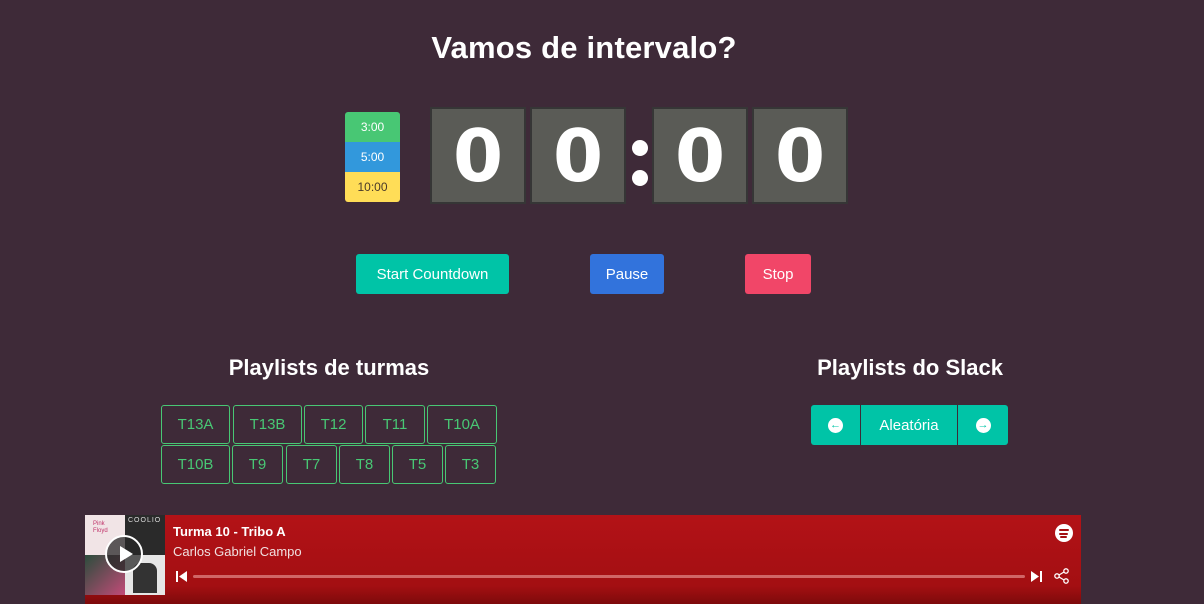 This screenshot has height=604, width=1204. I want to click on time-presets: 3:00 5:00 10:00, so click(372, 157).